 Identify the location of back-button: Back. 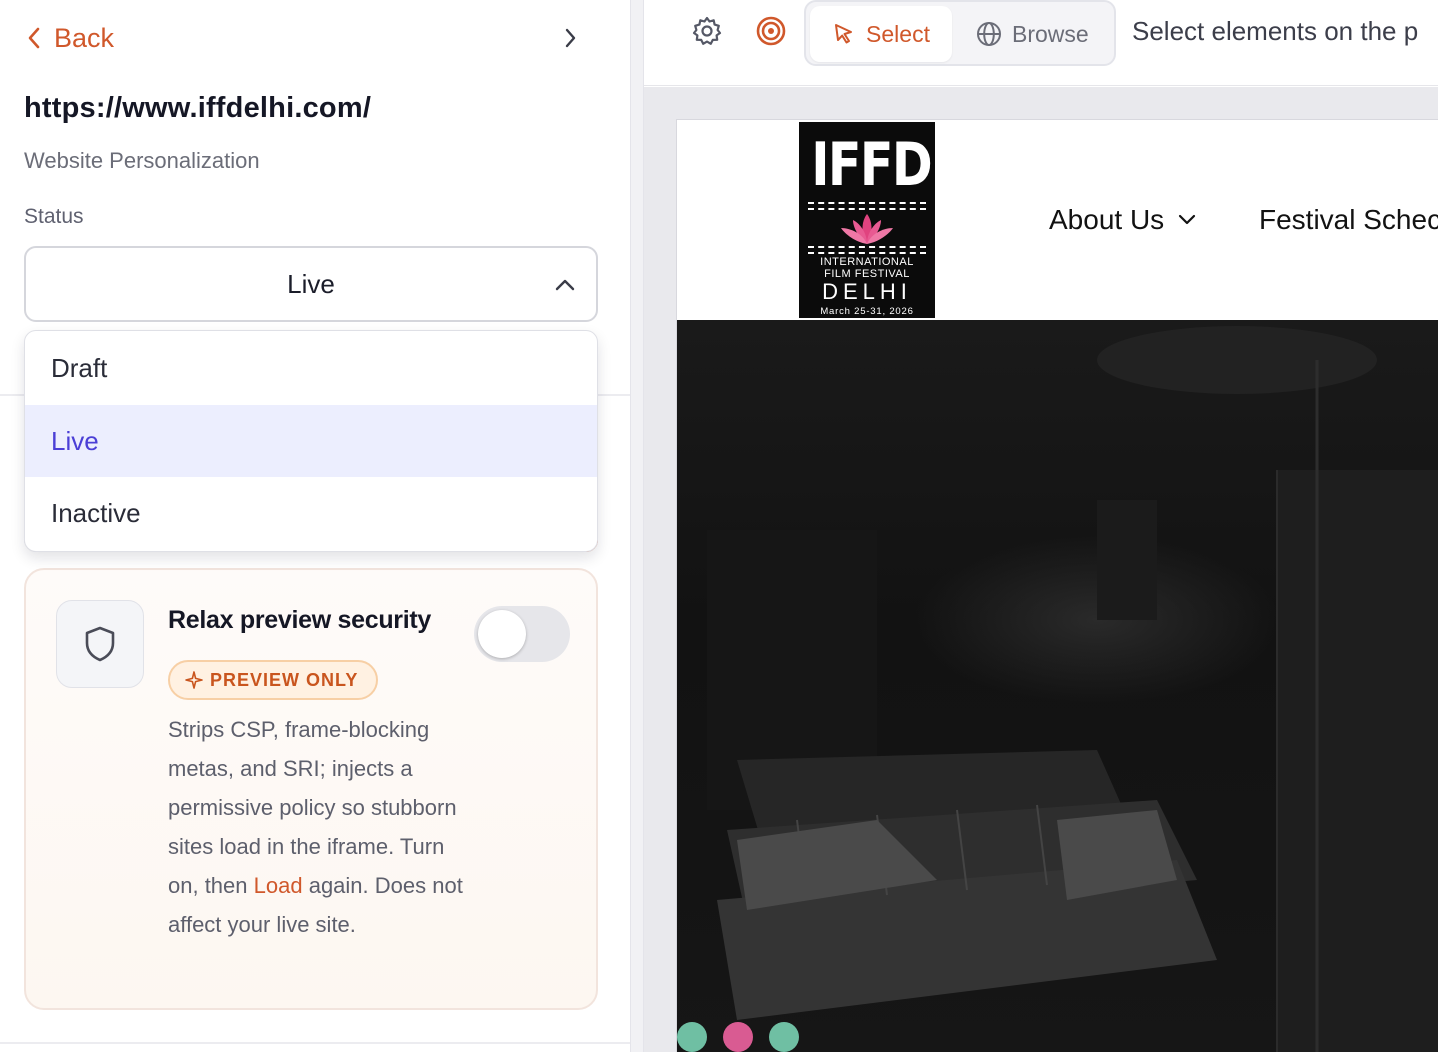
(70, 38).